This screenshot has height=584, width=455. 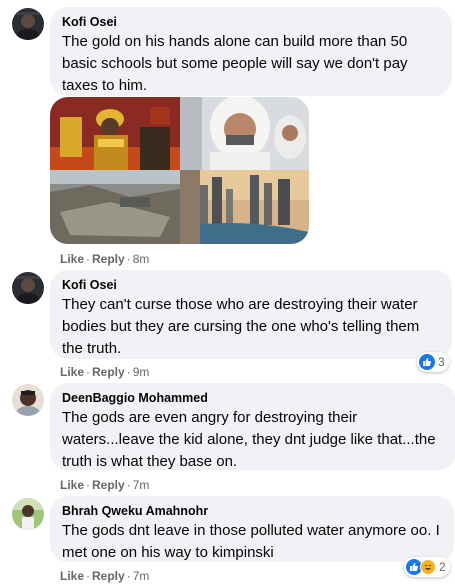 I want to click on reaction-summary: 3, so click(x=433, y=362).